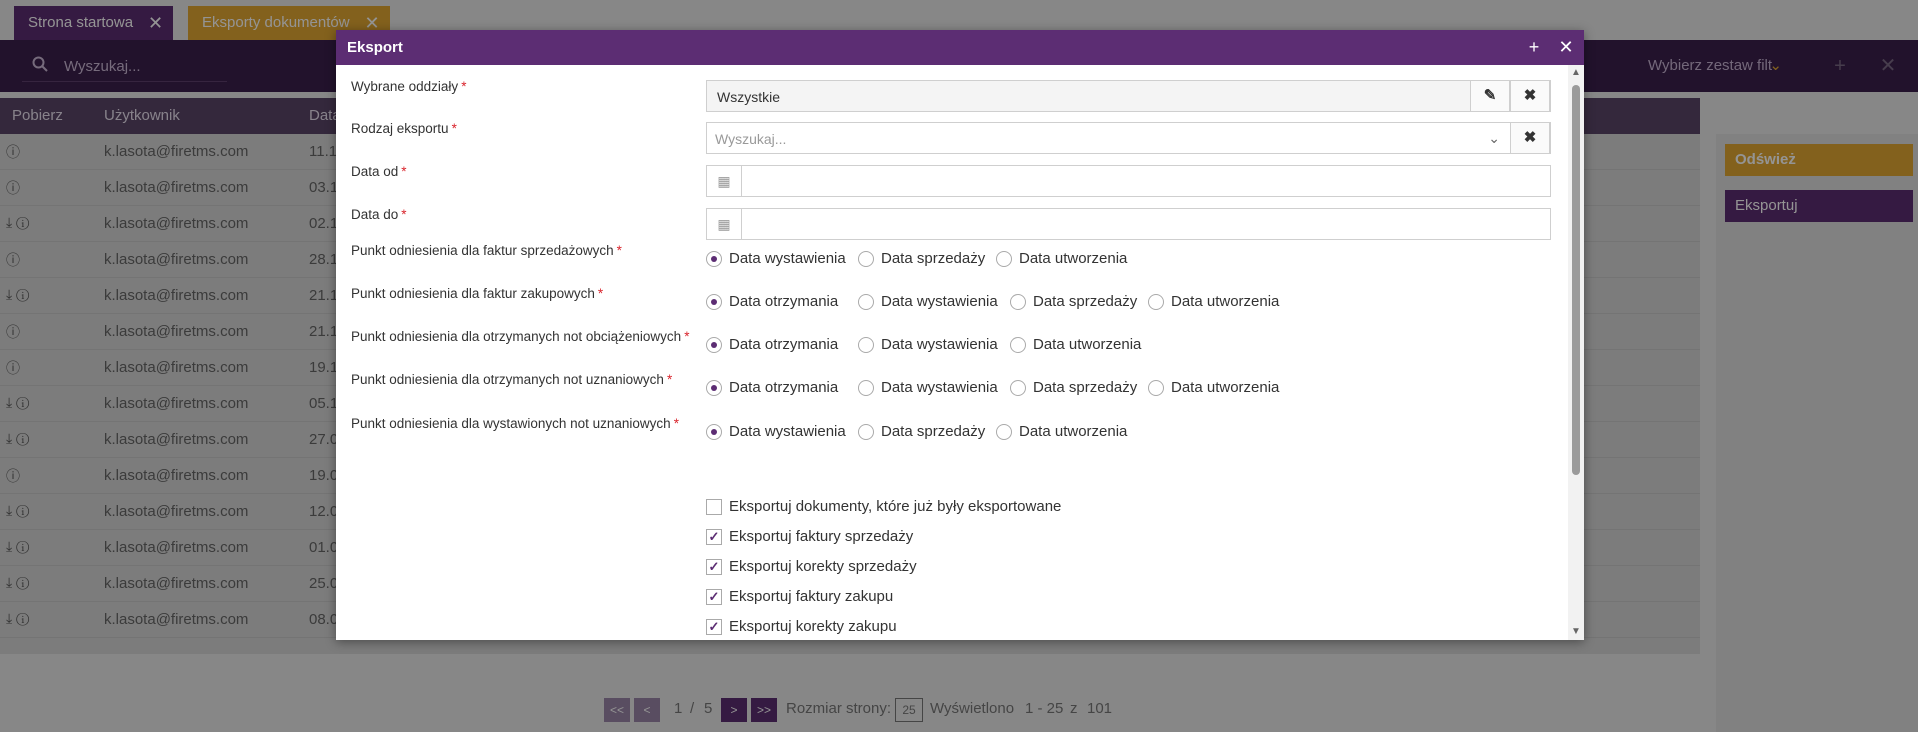 The image size is (1918, 732). What do you see at coordinates (1128, 224) in the screenshot?
I see `date-to-input: ▦` at bounding box center [1128, 224].